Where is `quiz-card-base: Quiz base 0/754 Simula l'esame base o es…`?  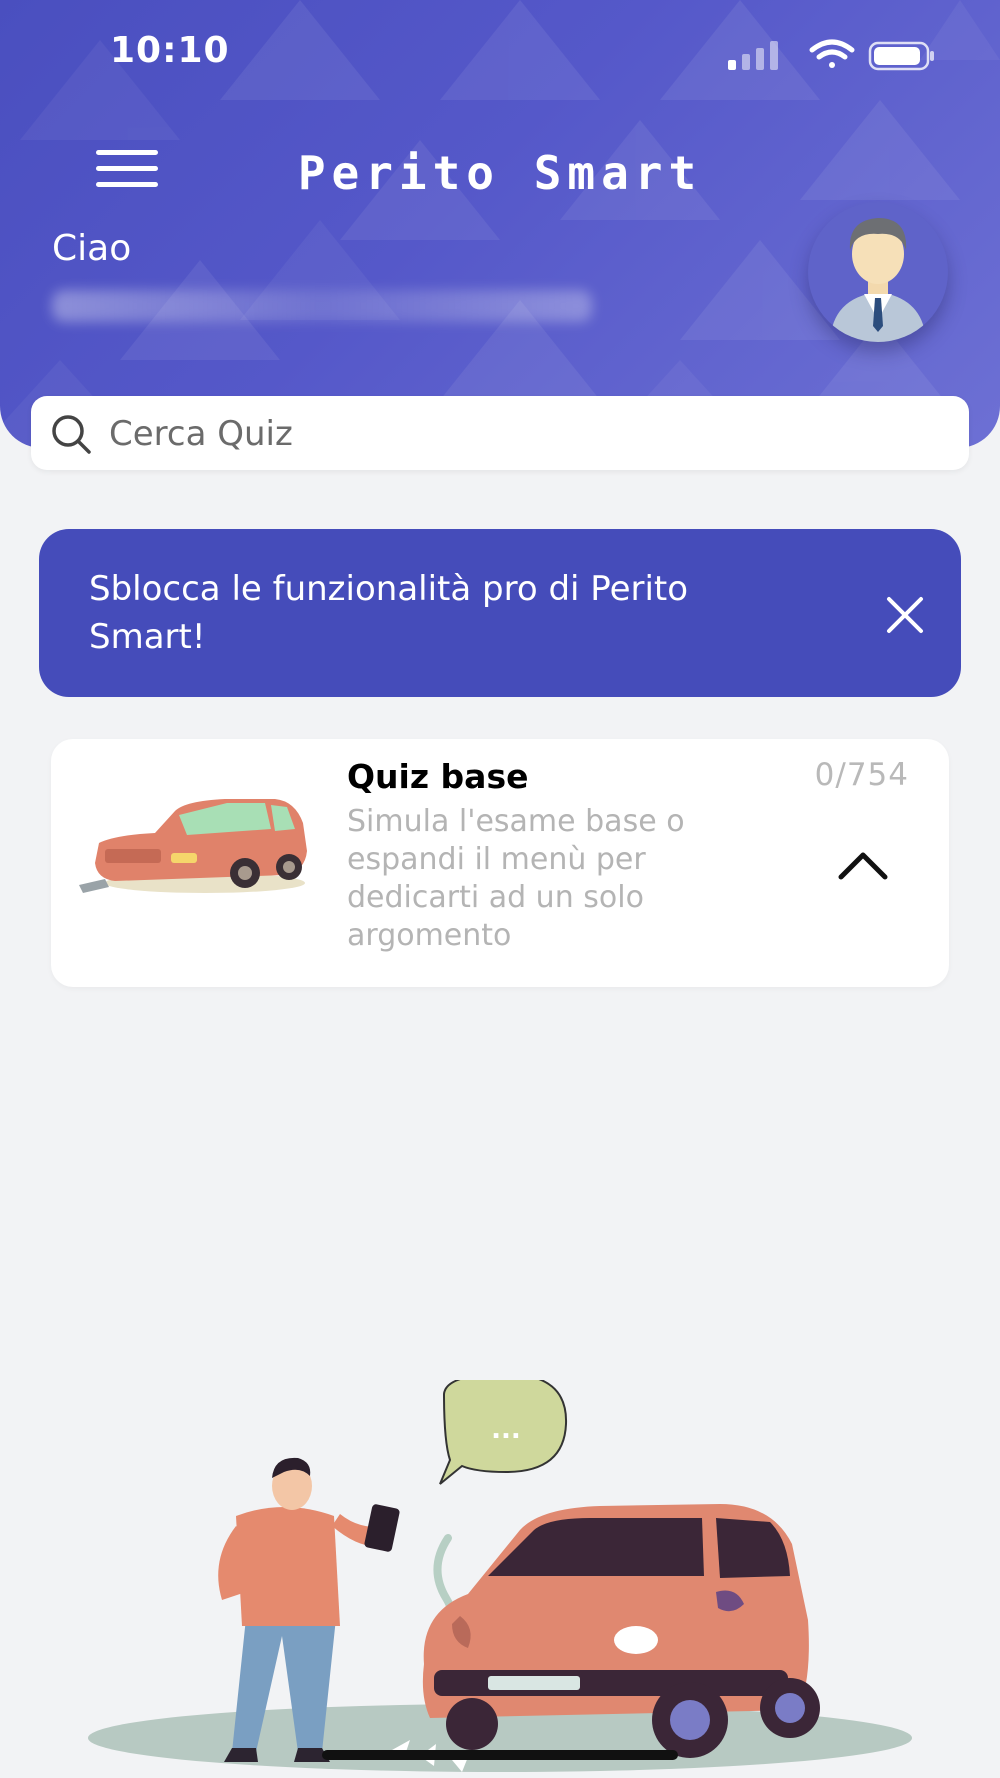
quiz-card-base: Quiz base 0/754 Simula l'esame base o es… is located at coordinates (500, 863).